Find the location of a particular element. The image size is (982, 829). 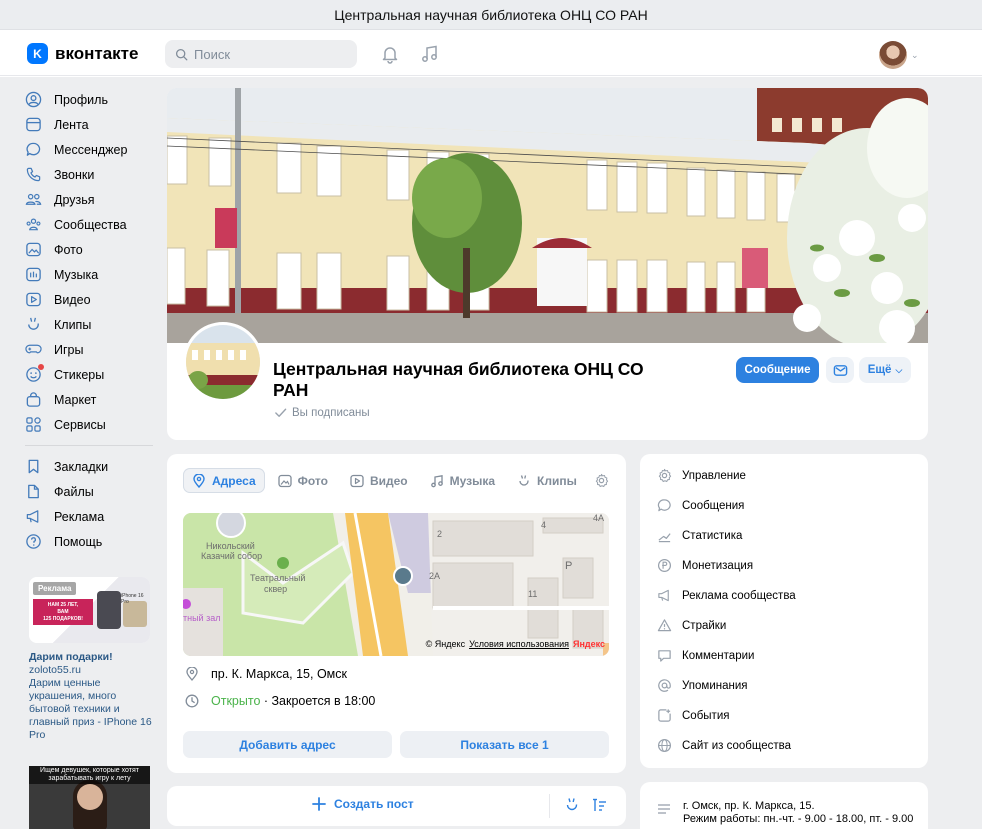

vk-logo-text: вконтакте is located at coordinates (97, 53).